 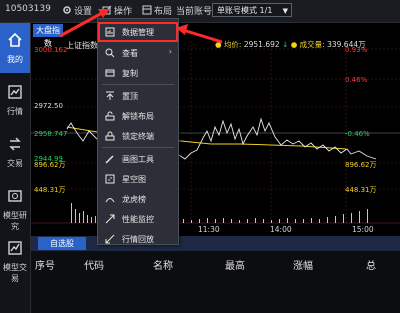 What do you see at coordinates (62, 243) in the screenshot?
I see `tab-watchlist: 自选股` at bounding box center [62, 243].